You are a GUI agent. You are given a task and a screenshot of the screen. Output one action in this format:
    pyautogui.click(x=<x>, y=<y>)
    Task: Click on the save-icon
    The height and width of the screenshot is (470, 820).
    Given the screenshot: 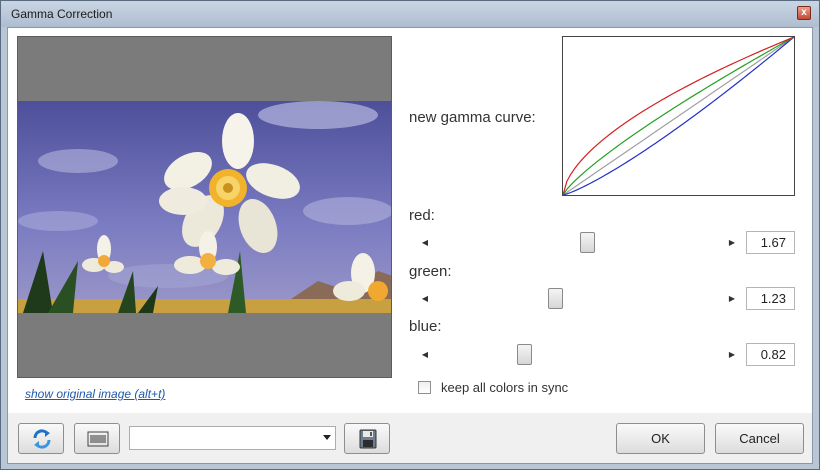 What is the action you would take?
    pyautogui.click(x=368, y=439)
    